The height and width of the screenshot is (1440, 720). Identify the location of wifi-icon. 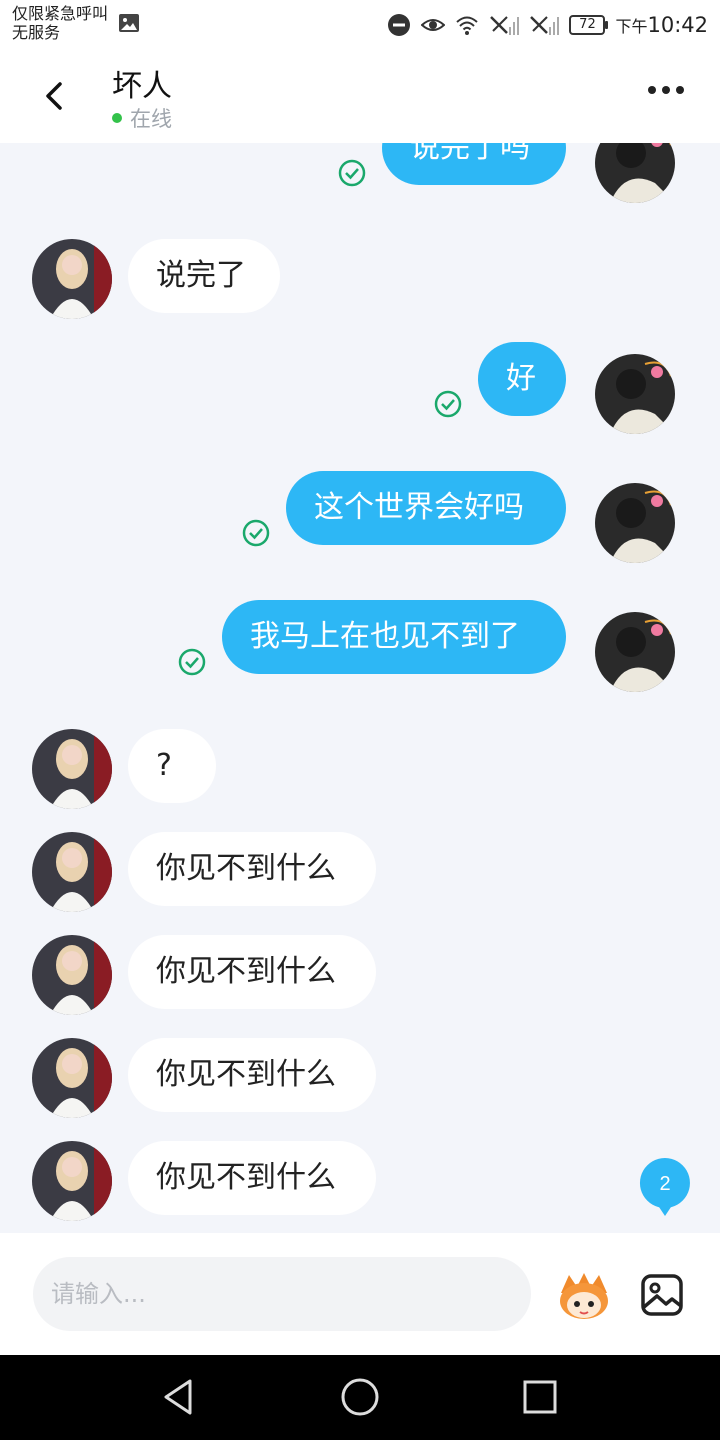
(467, 25).